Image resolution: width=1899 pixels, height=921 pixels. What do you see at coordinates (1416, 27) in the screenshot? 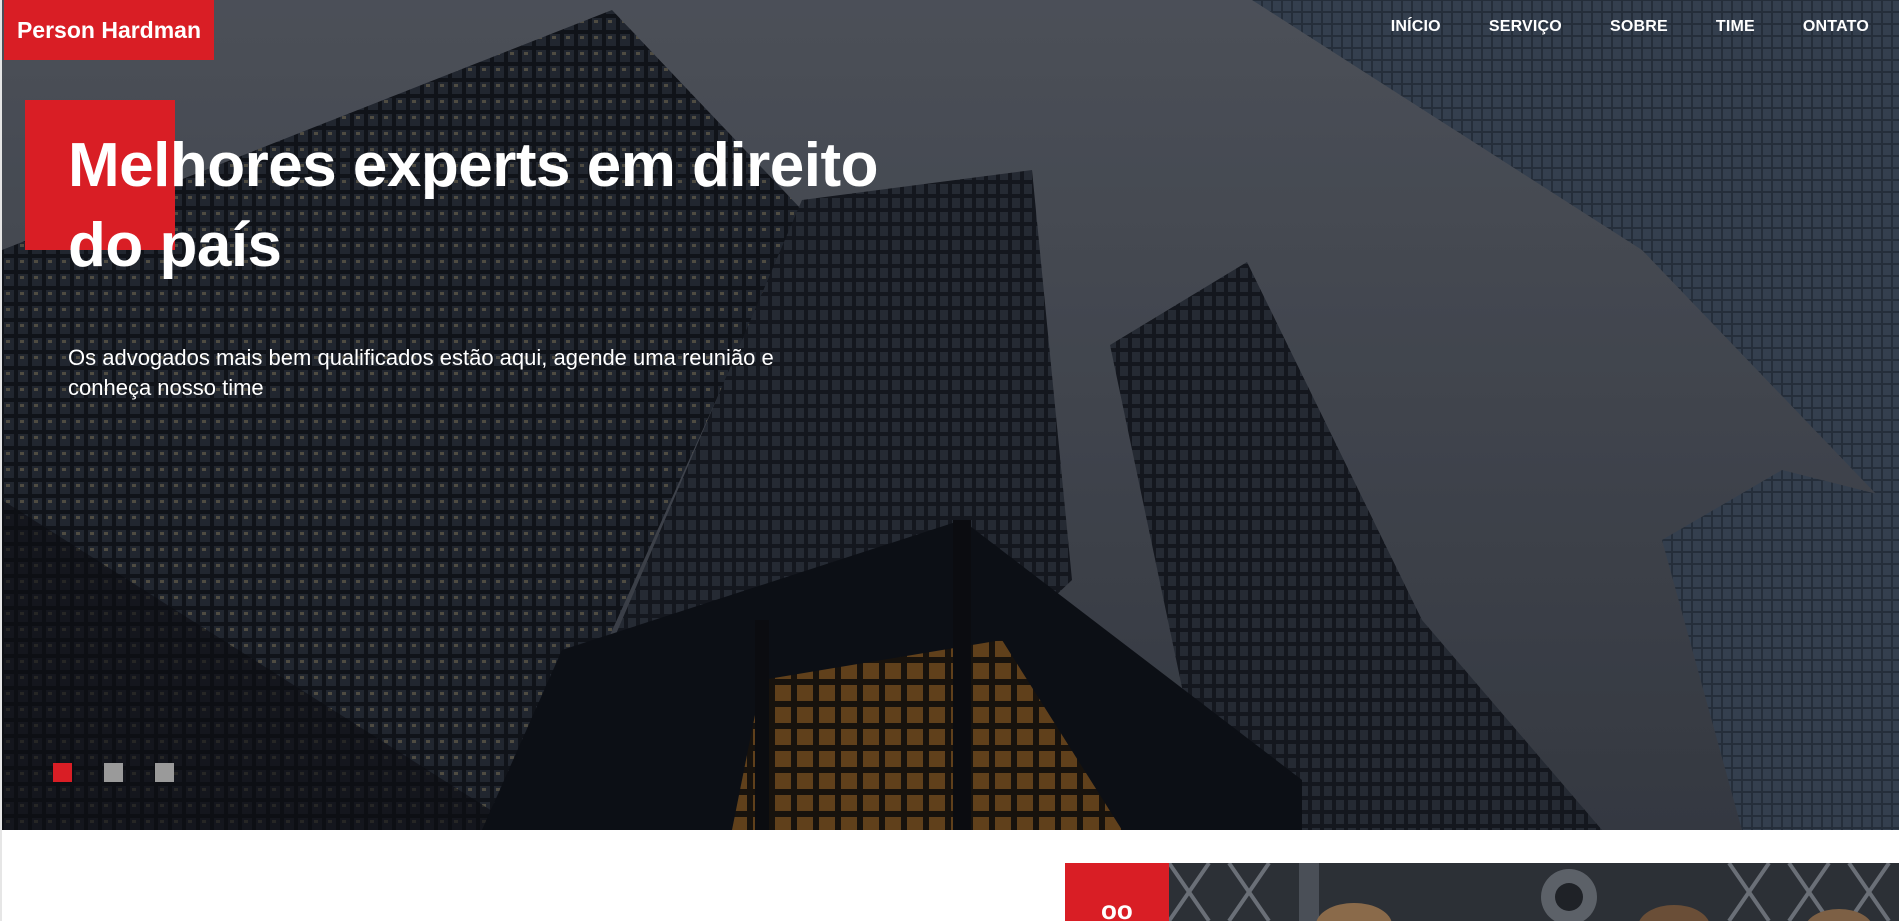
I see `nav-item-inicio: INÍCIO` at bounding box center [1416, 27].